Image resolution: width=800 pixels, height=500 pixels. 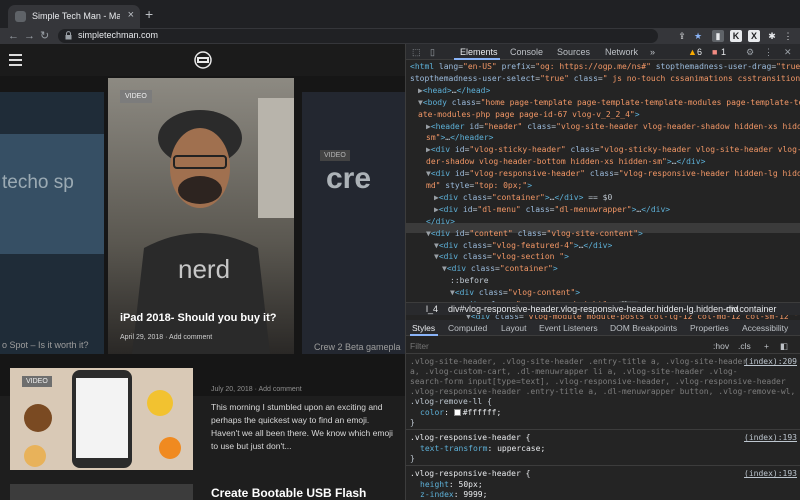 What do you see at coordinates (470, 437) in the screenshot?
I see `rule2-selector: .vlog-responsive-header {` at bounding box center [470, 437].